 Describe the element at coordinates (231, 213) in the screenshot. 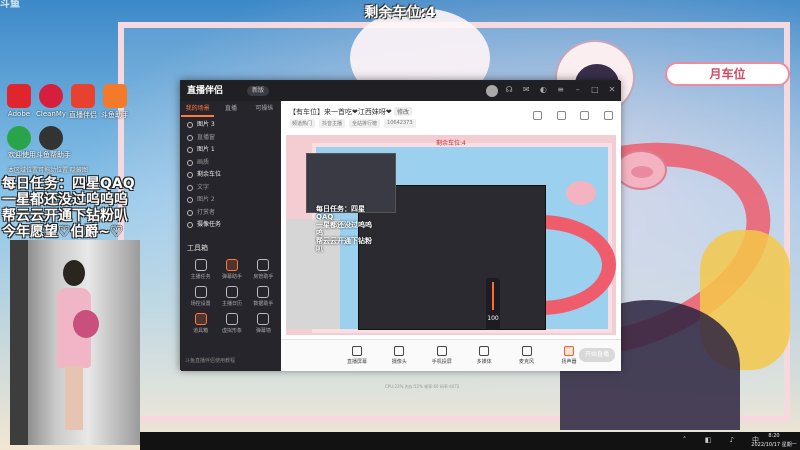

I see `source-item: 打赏者` at that location.